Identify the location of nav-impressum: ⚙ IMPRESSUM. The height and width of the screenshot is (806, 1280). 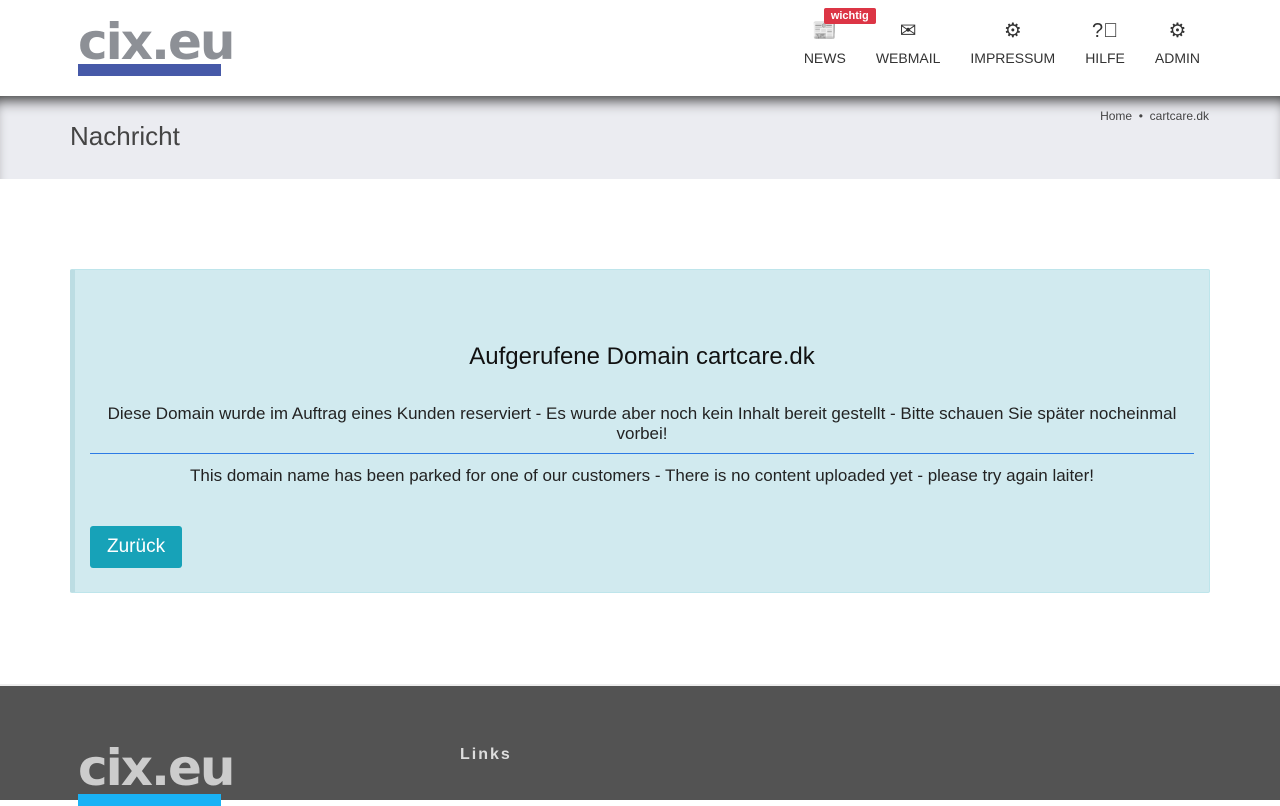
(1012, 42).